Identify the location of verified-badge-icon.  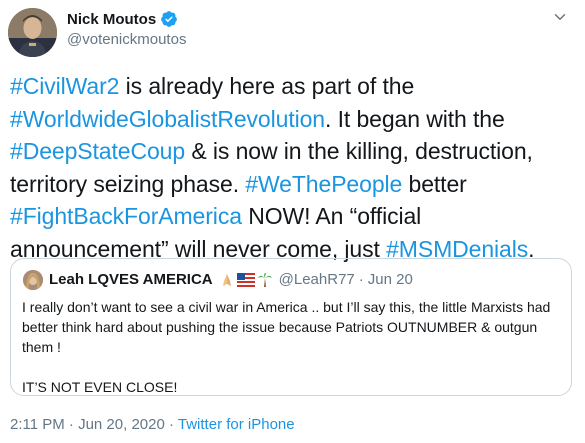
(169, 19).